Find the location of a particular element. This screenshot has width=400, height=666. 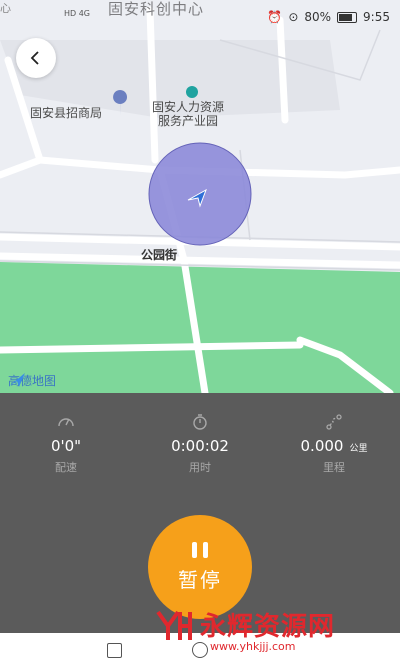

signal-indicator: HD 4G is located at coordinates (77, 13).